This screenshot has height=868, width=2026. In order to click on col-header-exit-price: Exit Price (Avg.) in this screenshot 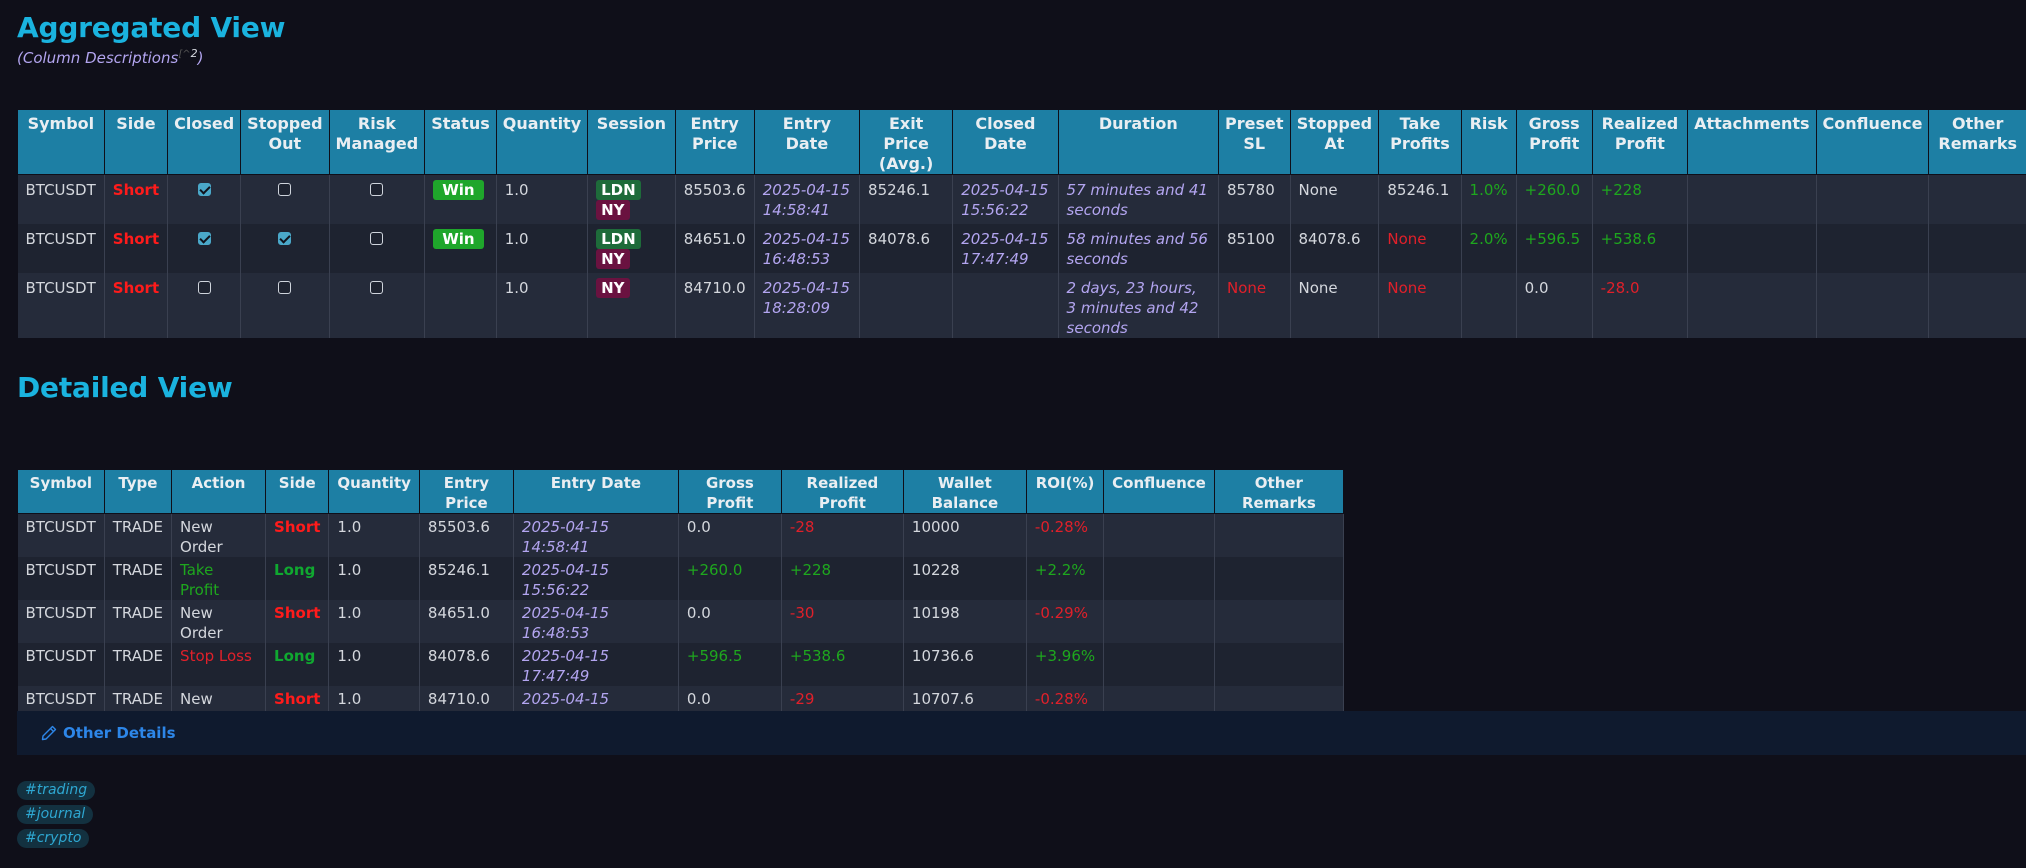, I will do `click(906, 142)`.